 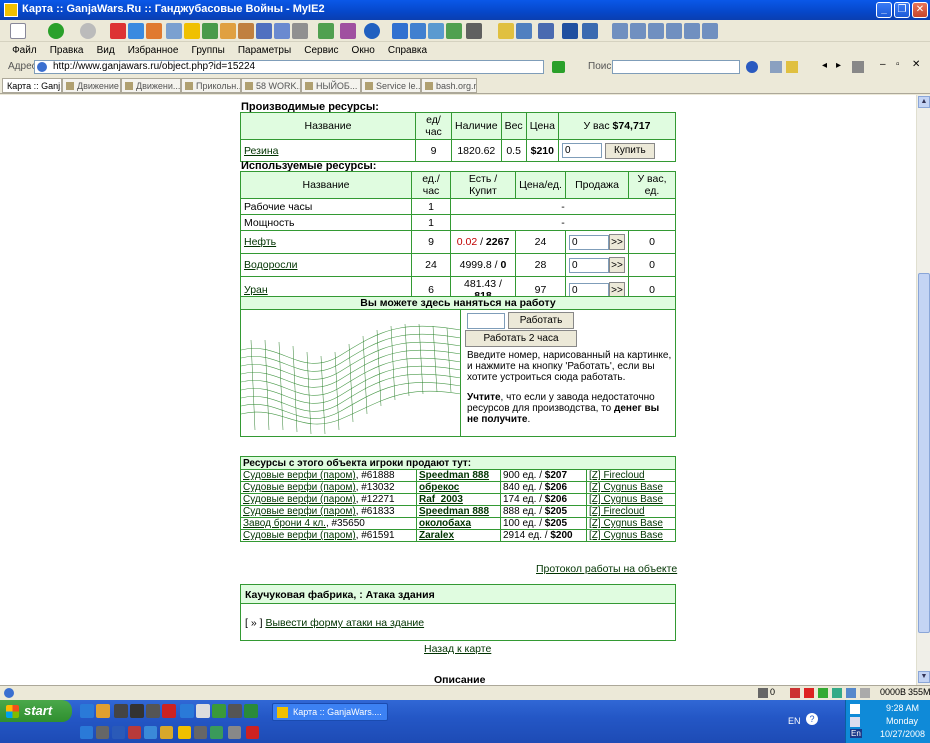 What do you see at coordinates (18, 31) in the screenshot?
I see `new-page-icon` at bounding box center [18, 31].